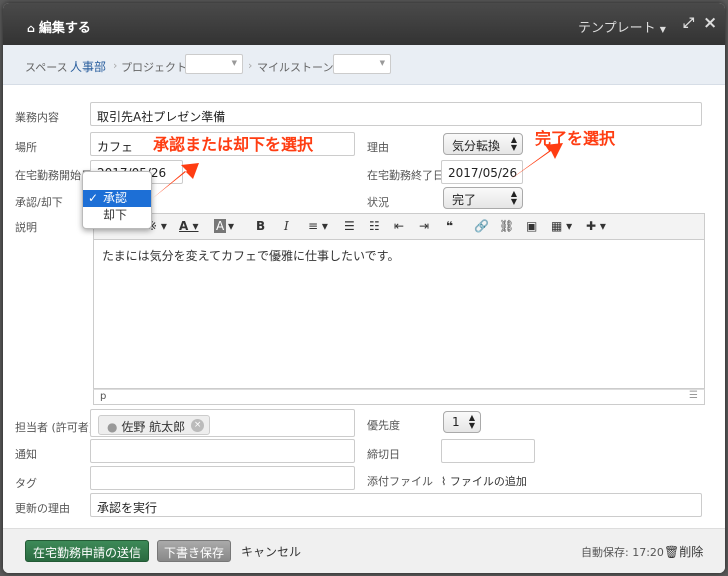 The image size is (728, 576). What do you see at coordinates (358, 170) in the screenshot?
I see `annotation-arrows` at bounding box center [358, 170].